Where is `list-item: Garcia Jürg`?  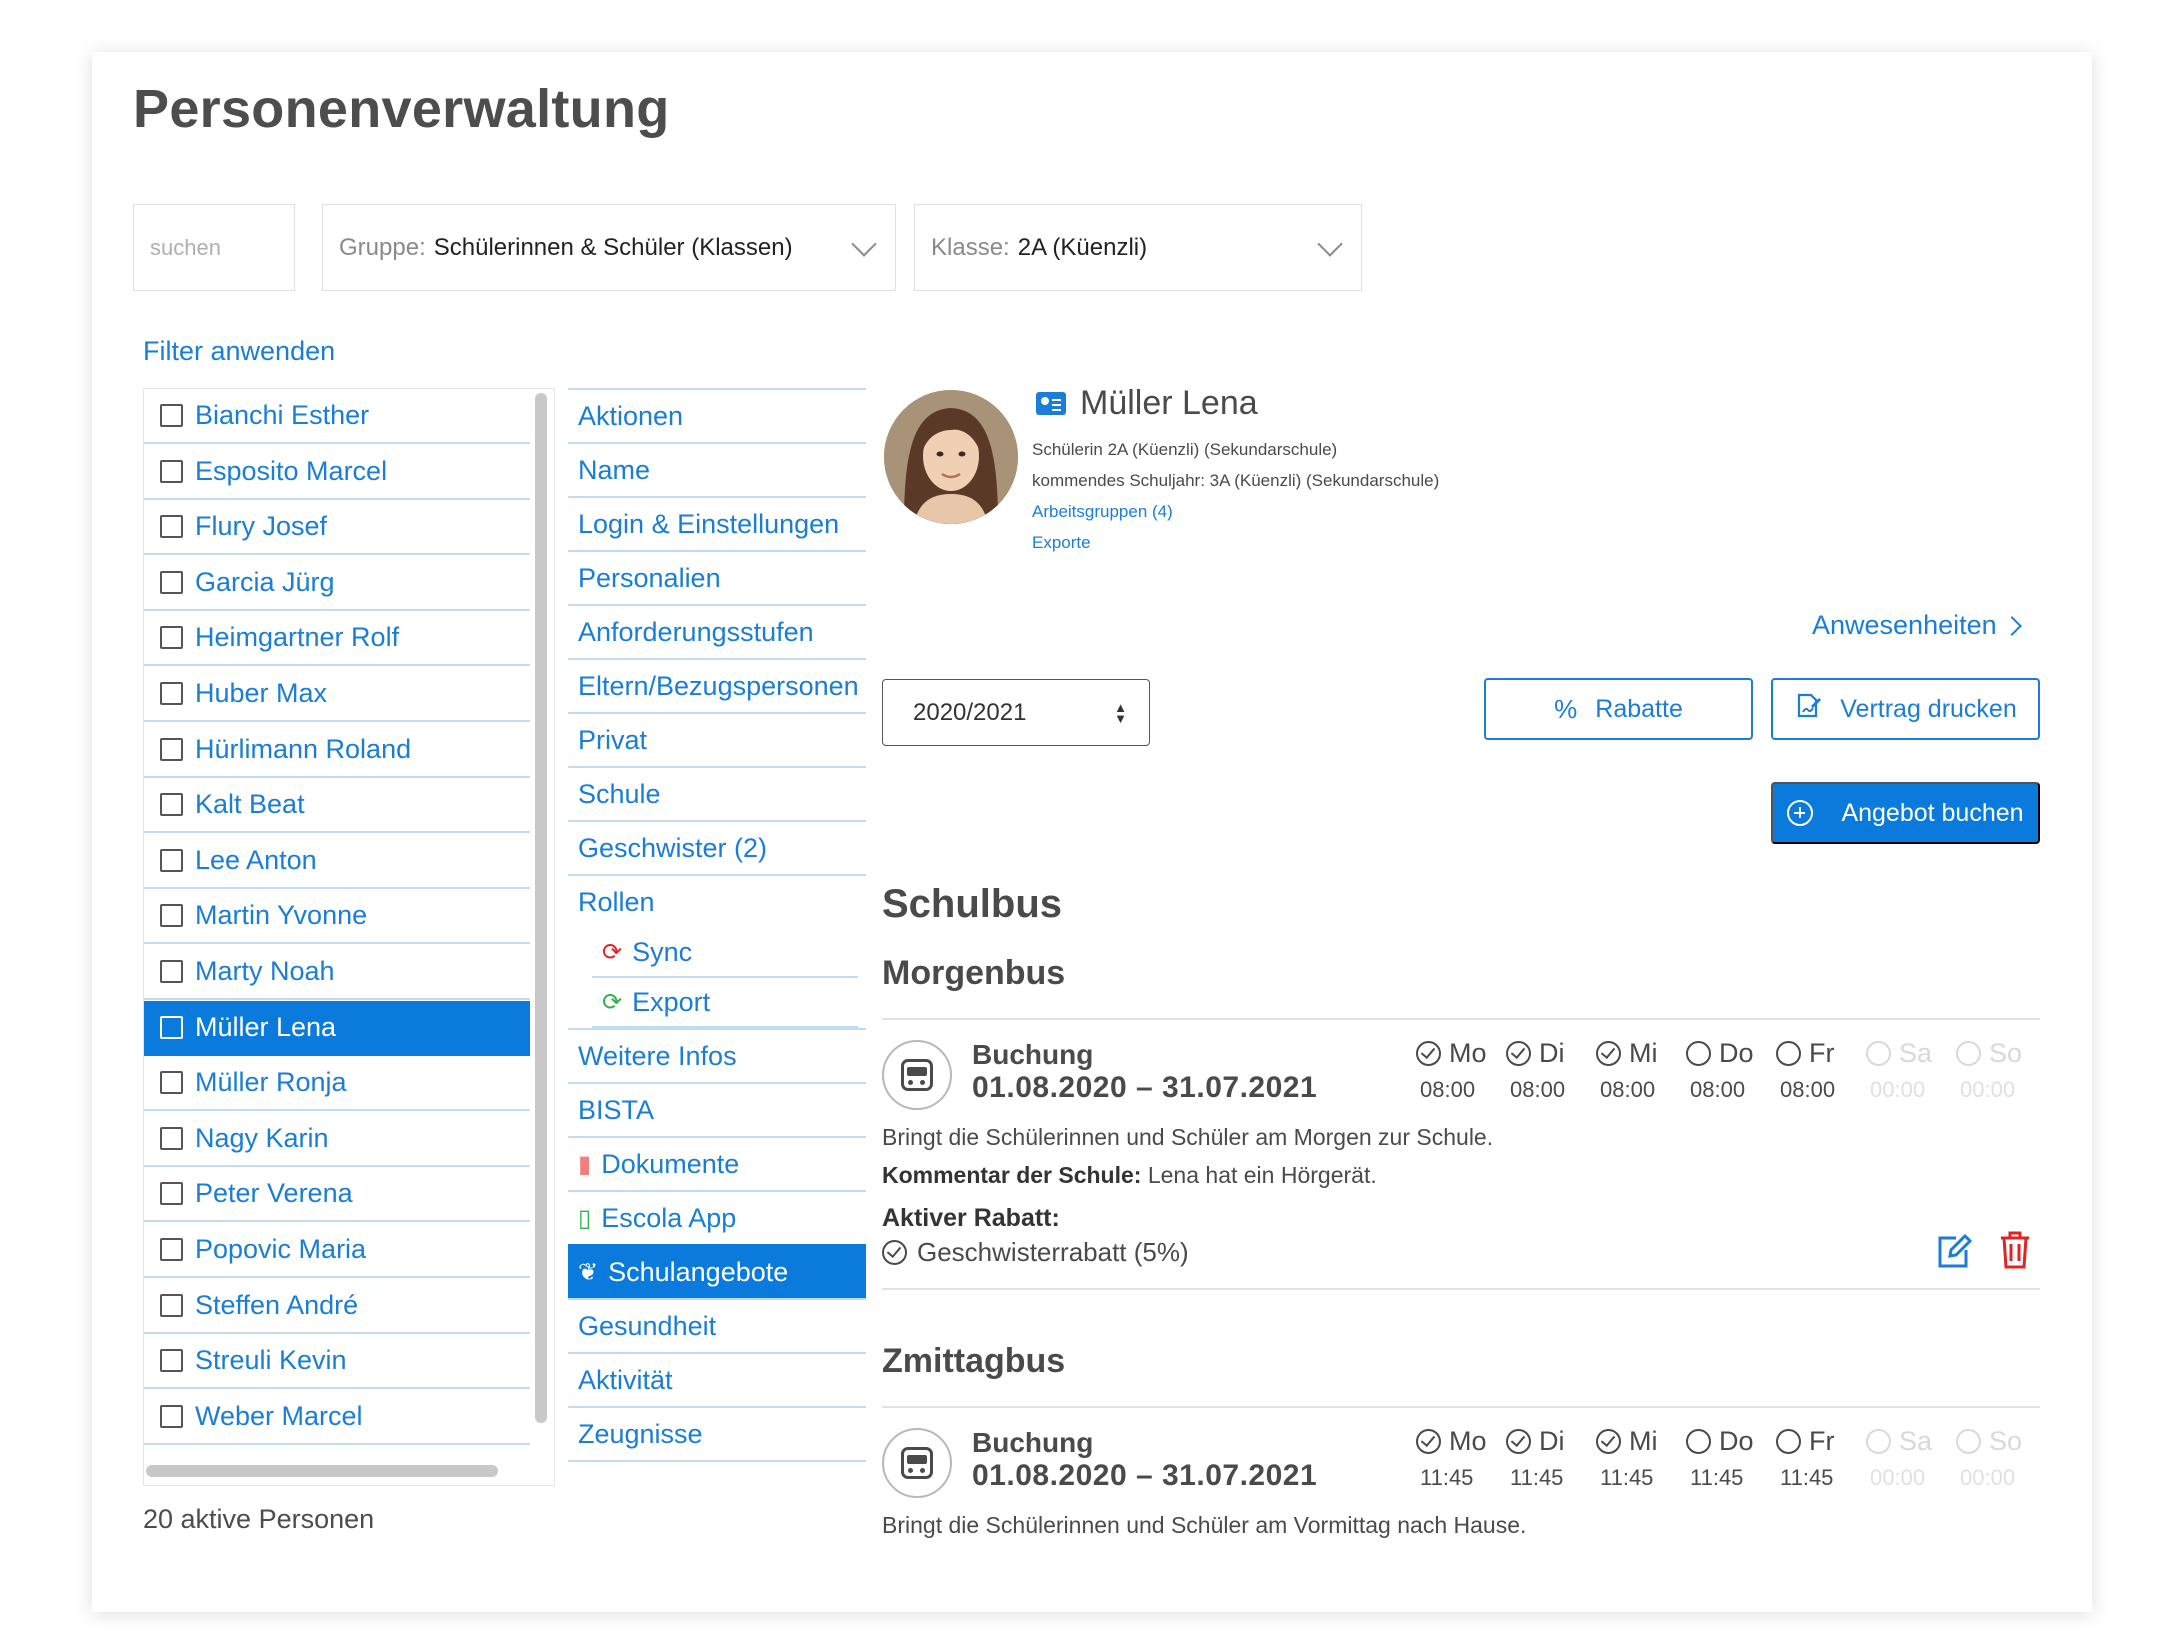
list-item: Garcia Jürg is located at coordinates (337, 583).